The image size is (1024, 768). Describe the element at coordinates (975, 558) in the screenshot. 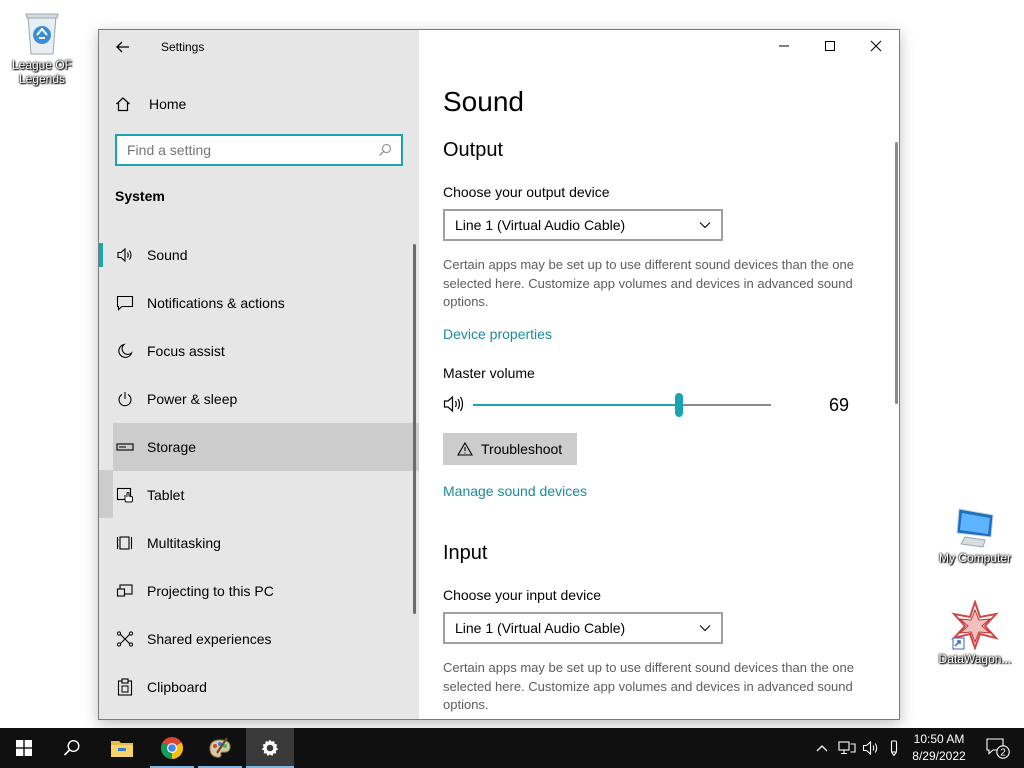

I see `desktop-icon-label: My Computer` at that location.